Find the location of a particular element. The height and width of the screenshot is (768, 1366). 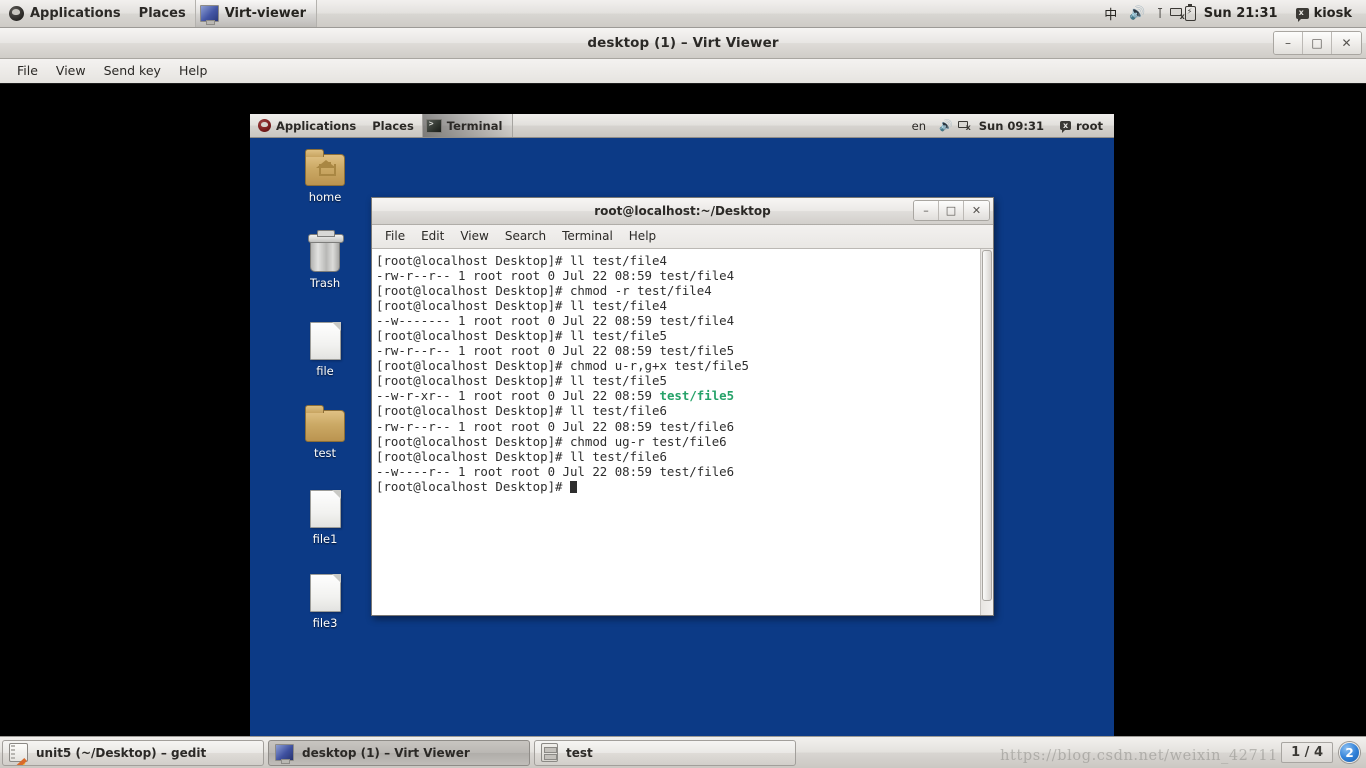

virt-viewer-titlebar: desktop (1) – Virt Viewer – □ ✕ is located at coordinates (683, 43).